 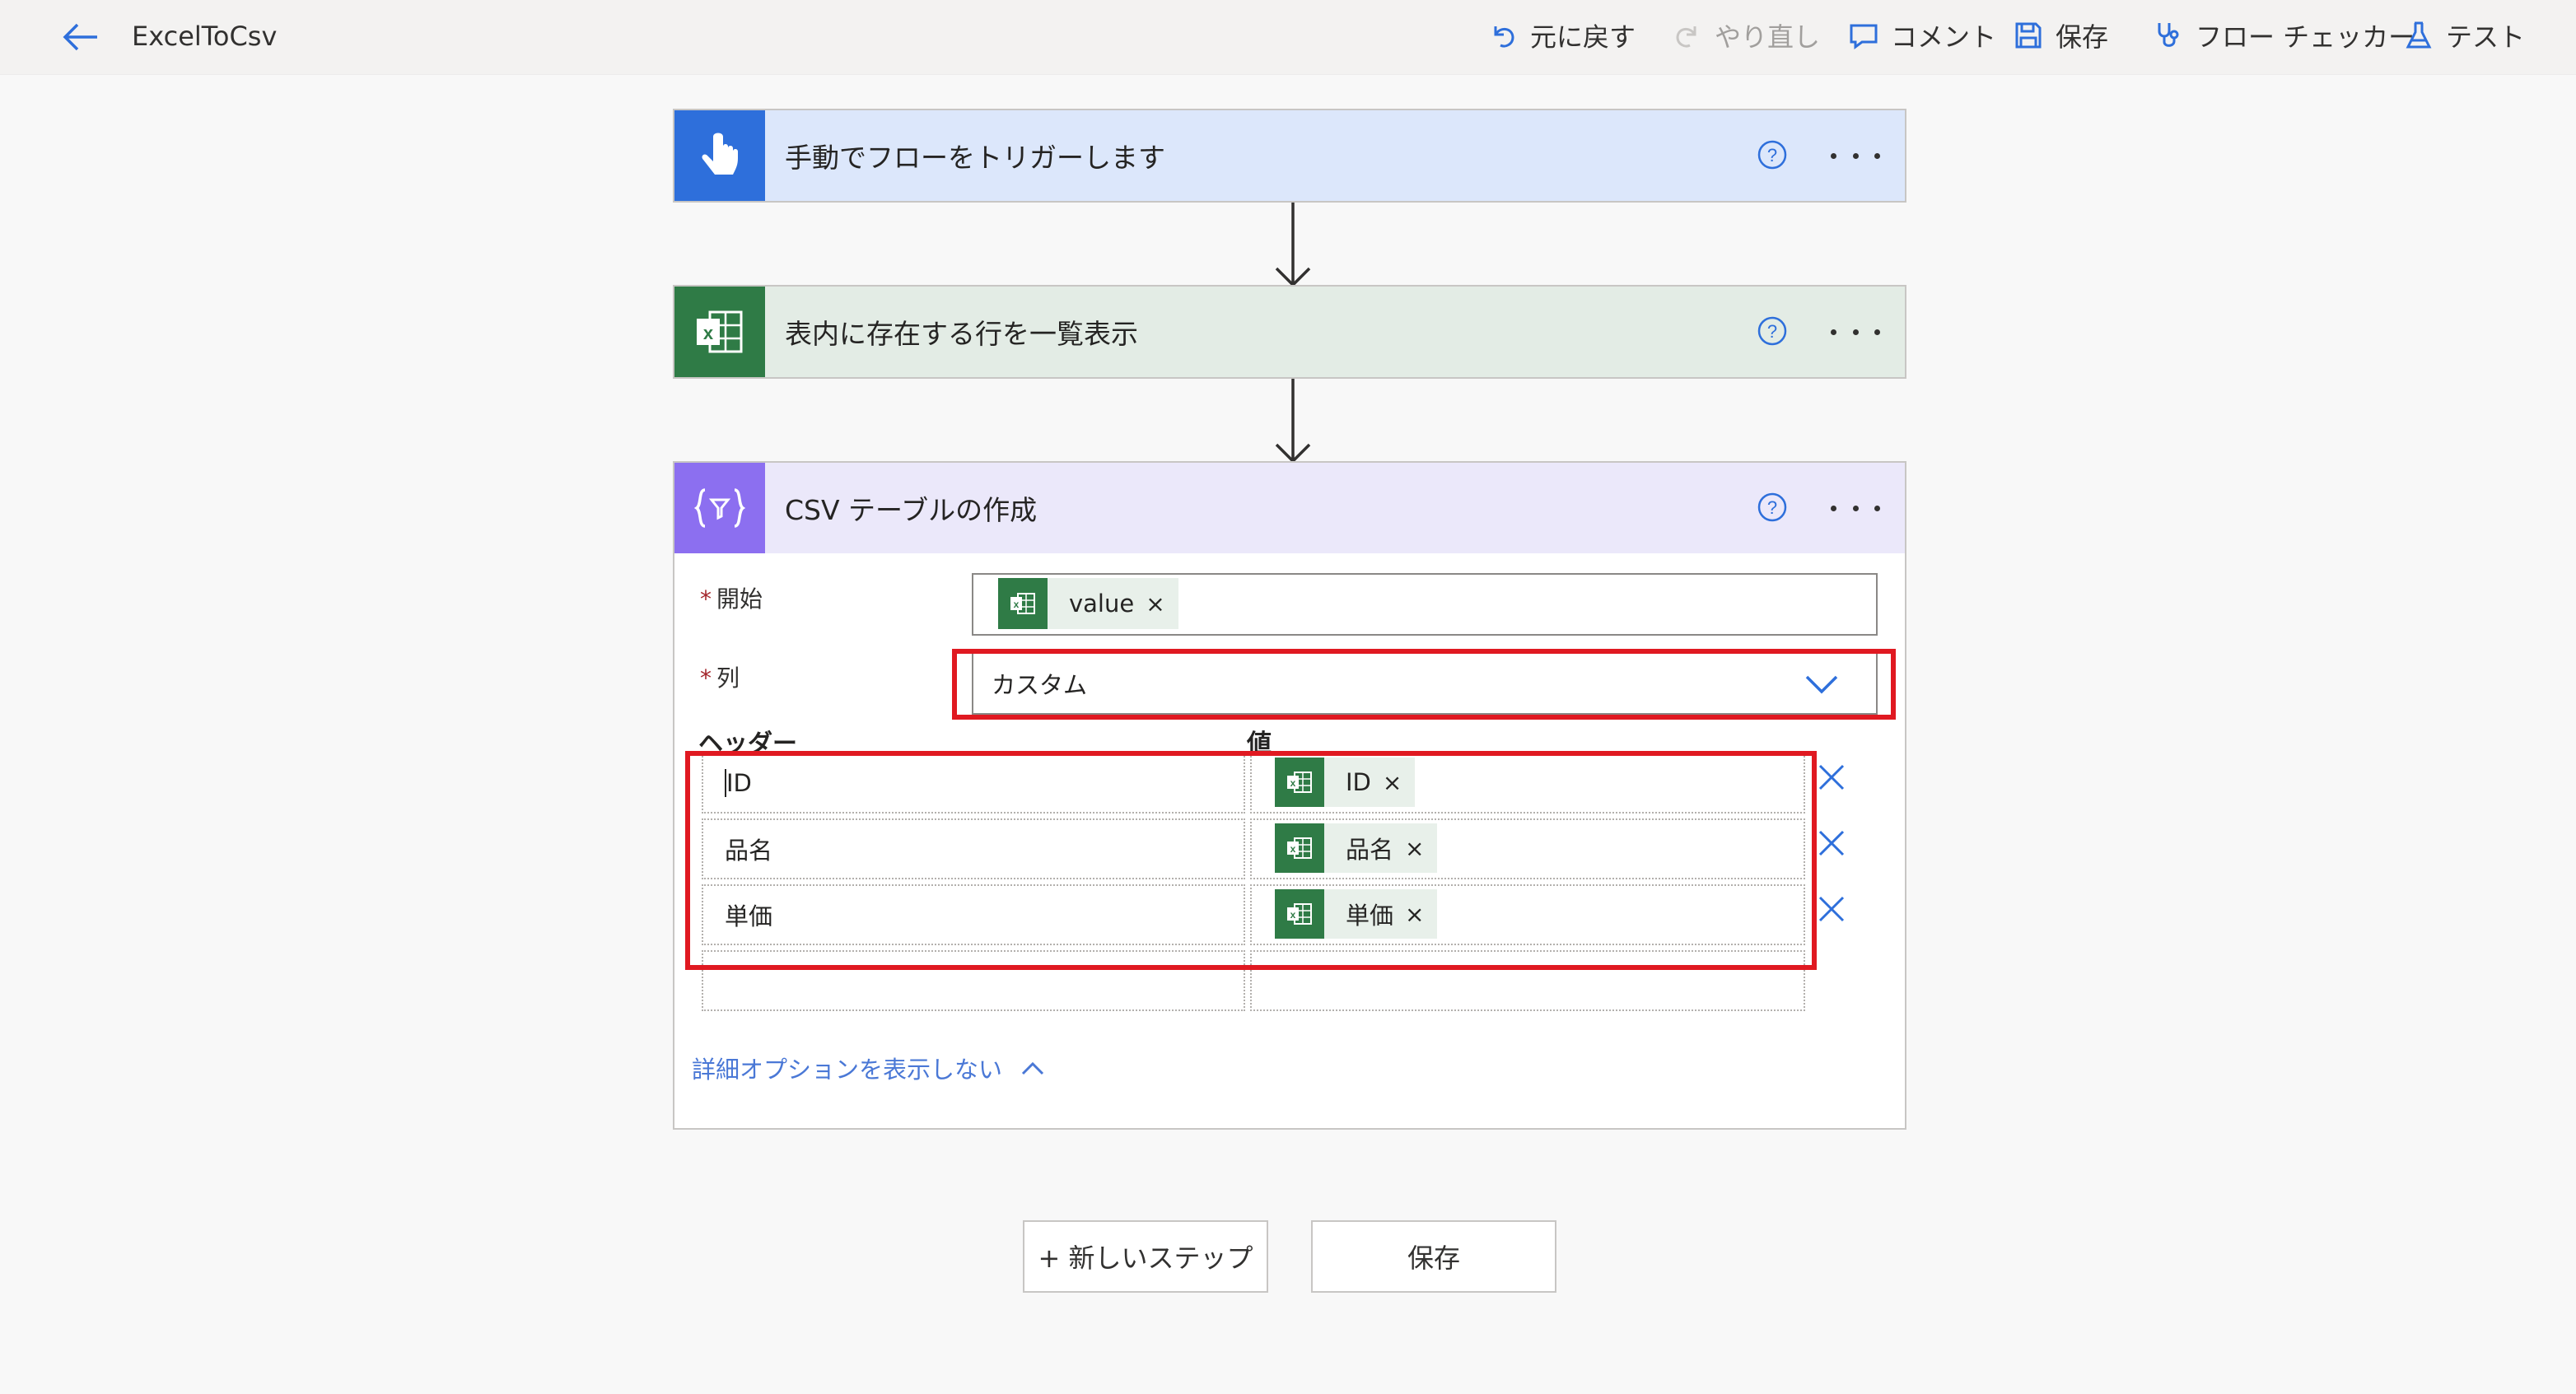 What do you see at coordinates (1370, 850) in the screenshot?
I see `value-token-label: 品名` at bounding box center [1370, 850].